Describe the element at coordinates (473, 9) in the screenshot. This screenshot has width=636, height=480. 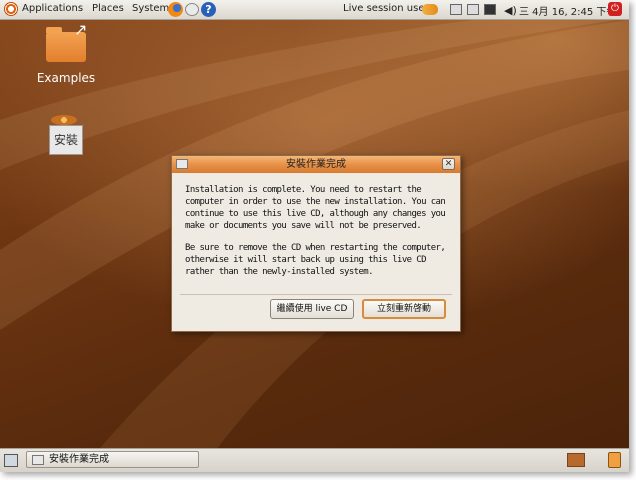
I see `drive-icon` at that location.